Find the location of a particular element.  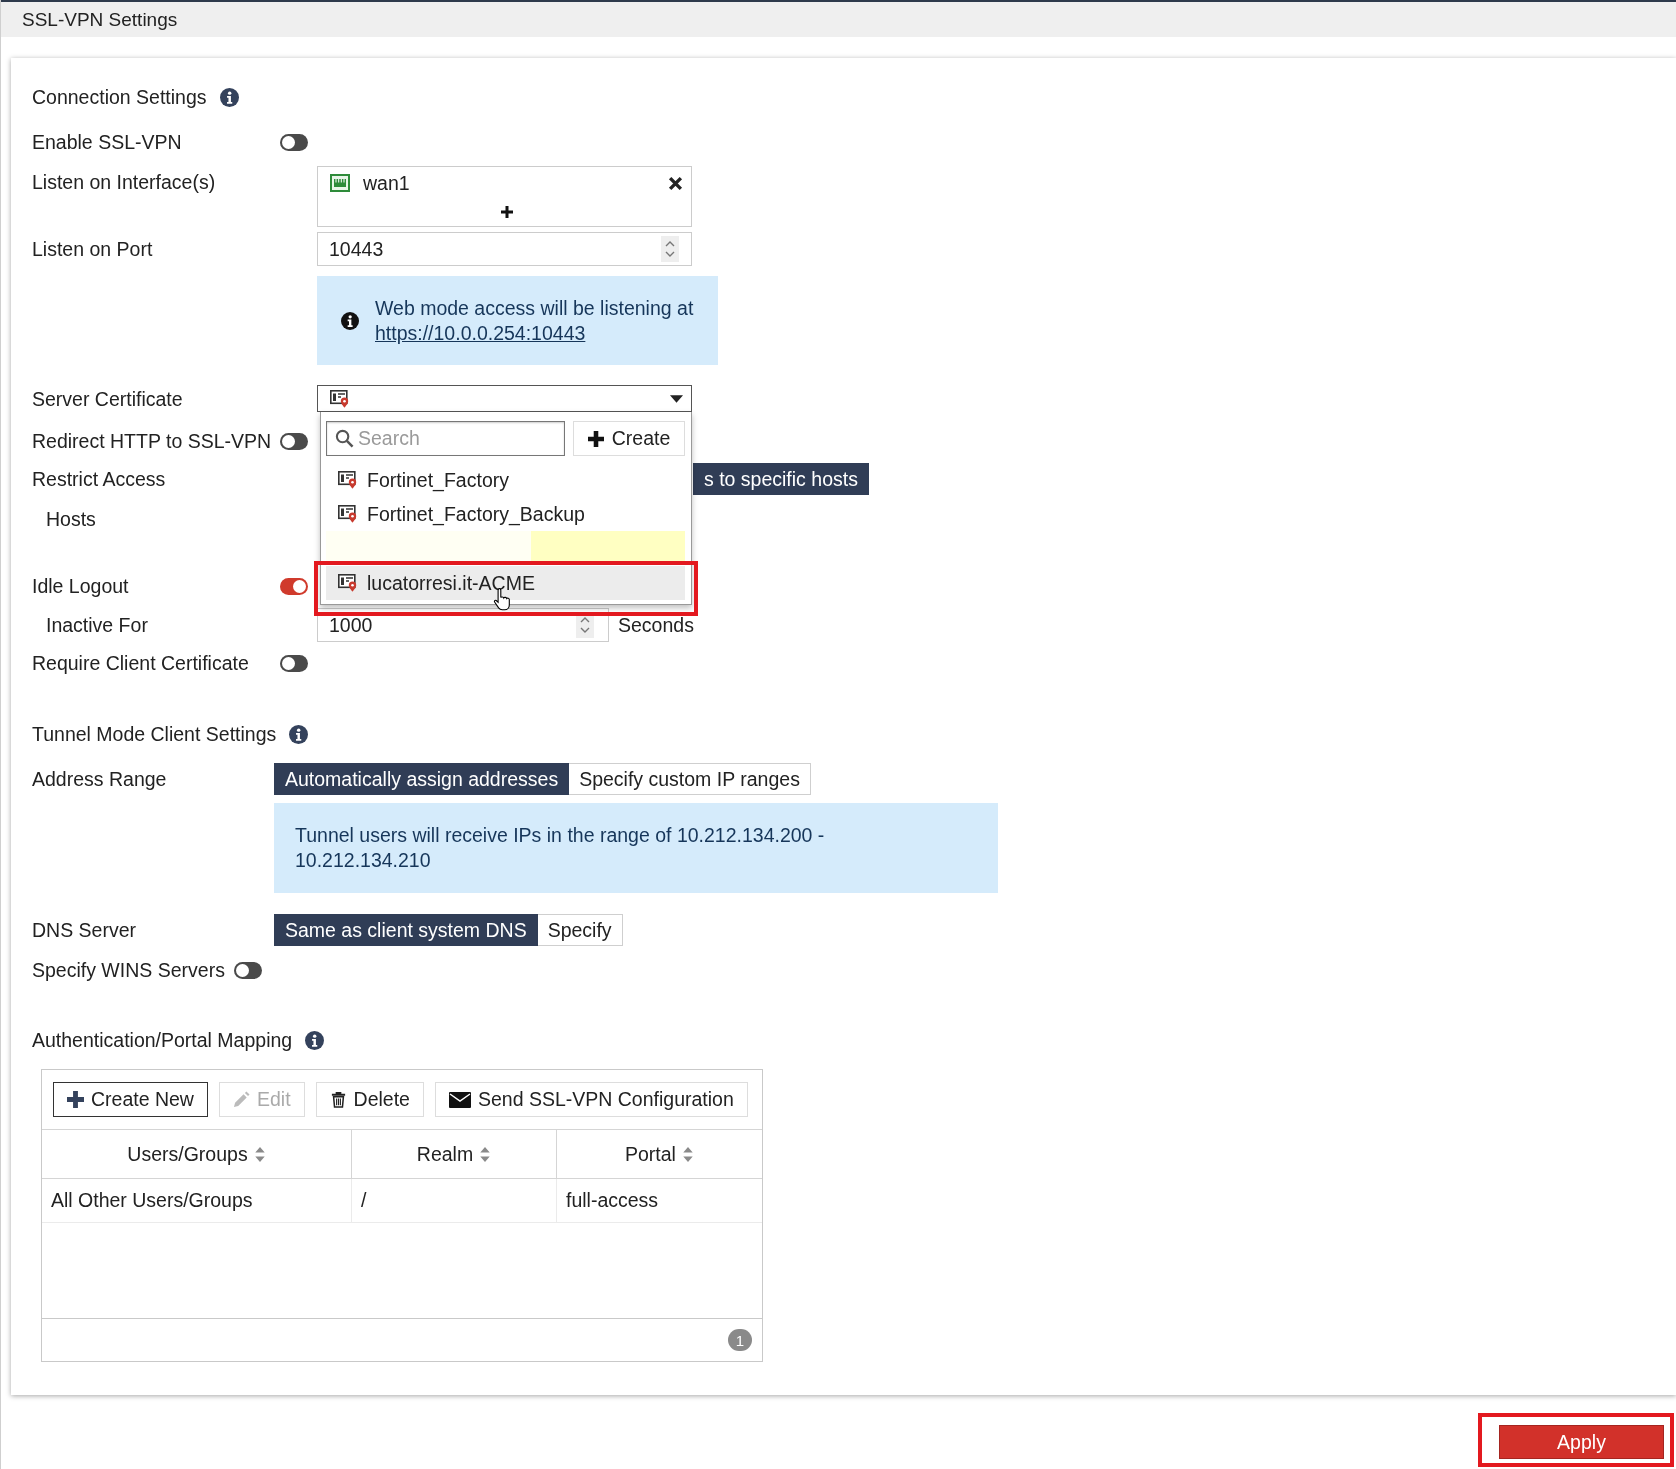

note-text: Web mode access will be listening at https://10.0.0.254:10443 is located at coordinates (534, 320).